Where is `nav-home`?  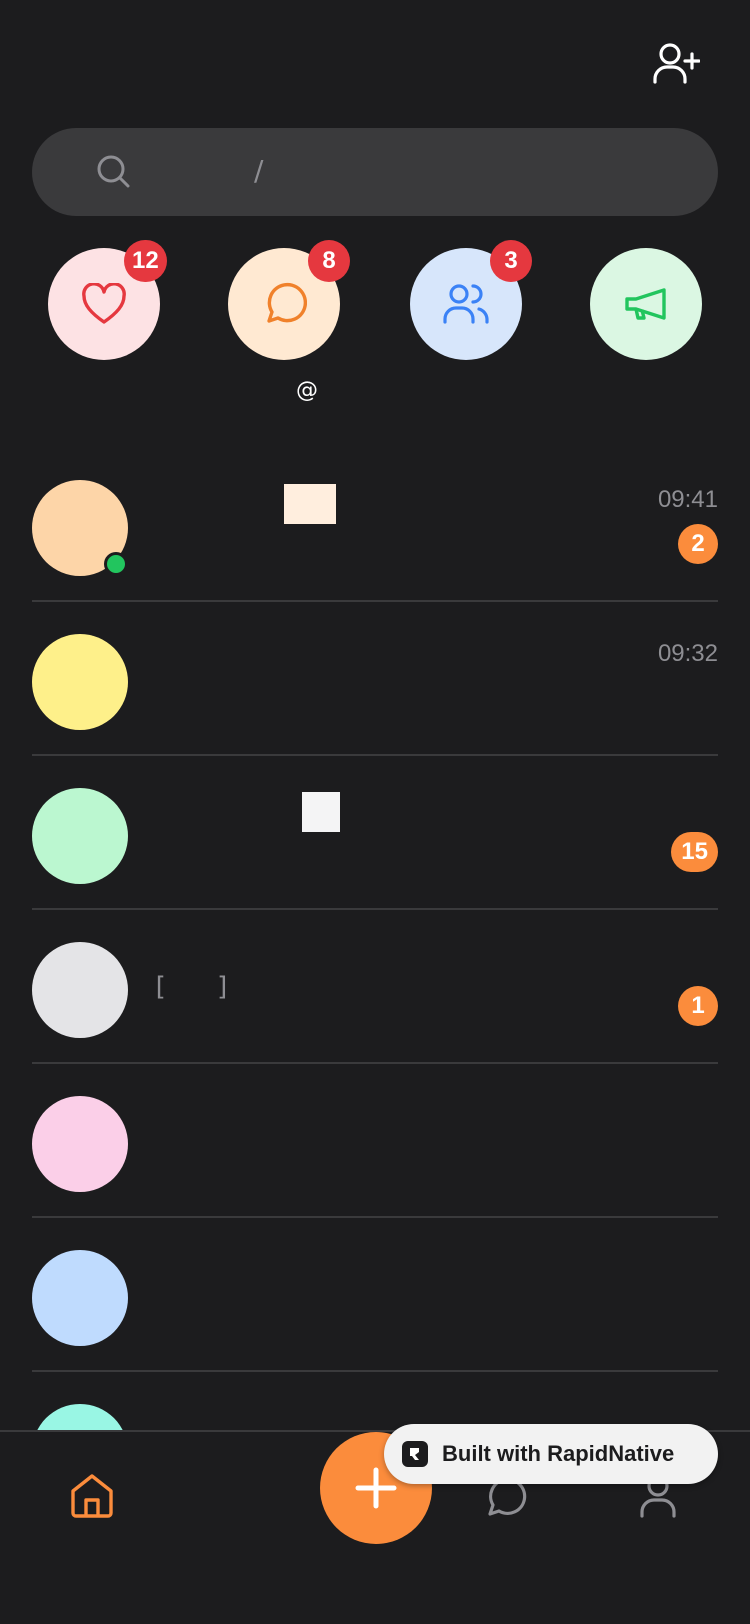 nav-home is located at coordinates (92, 1496).